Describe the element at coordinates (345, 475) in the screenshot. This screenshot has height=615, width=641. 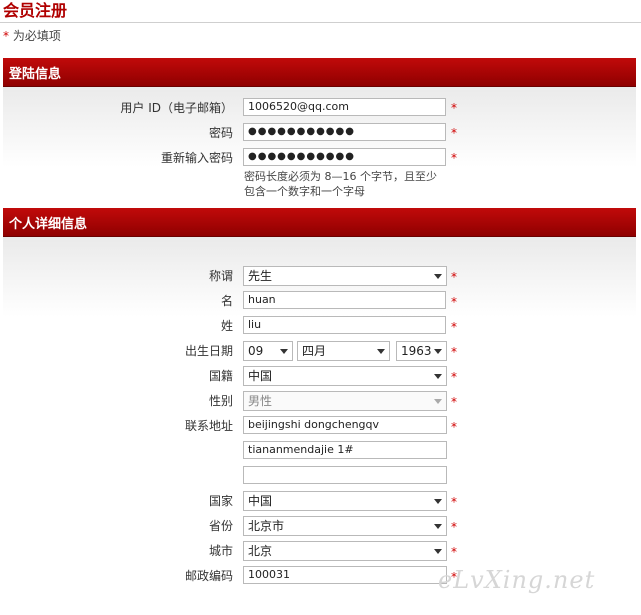
I see `address-line3-input` at that location.